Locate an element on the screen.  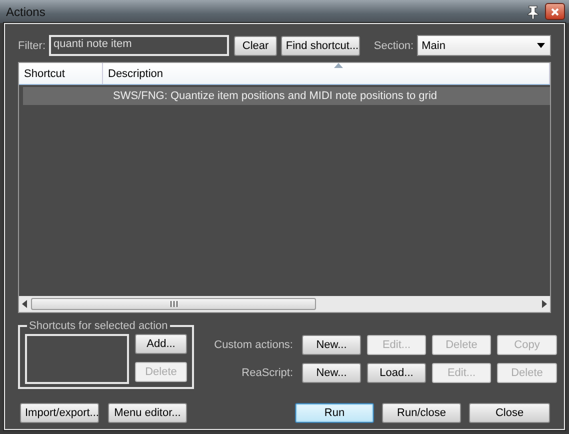
grip-icon is located at coordinates (174, 304).